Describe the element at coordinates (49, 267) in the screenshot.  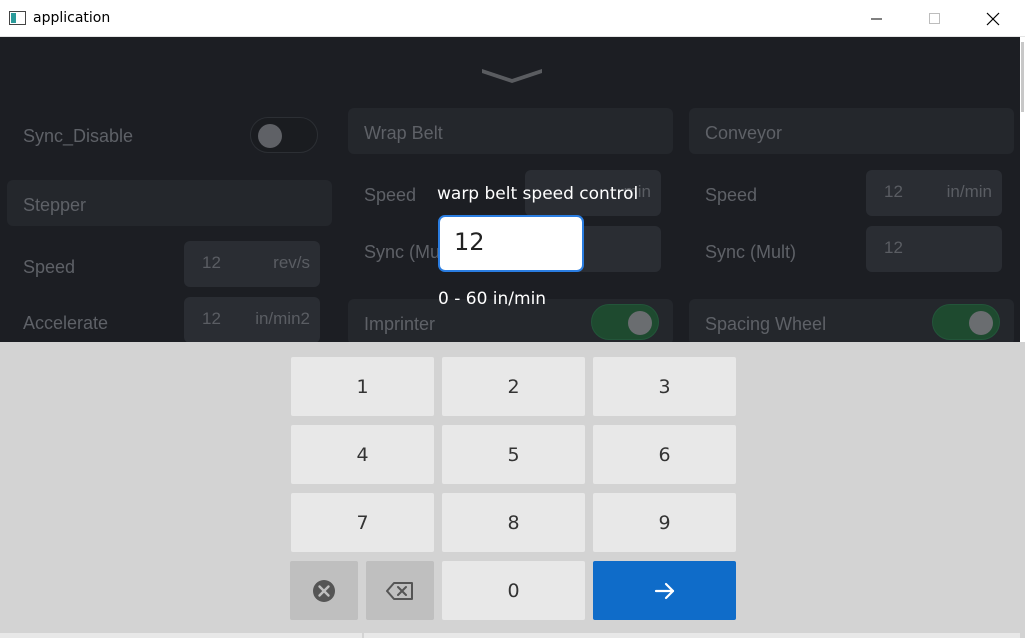
I see `stepper-speed-label: Speed` at that location.